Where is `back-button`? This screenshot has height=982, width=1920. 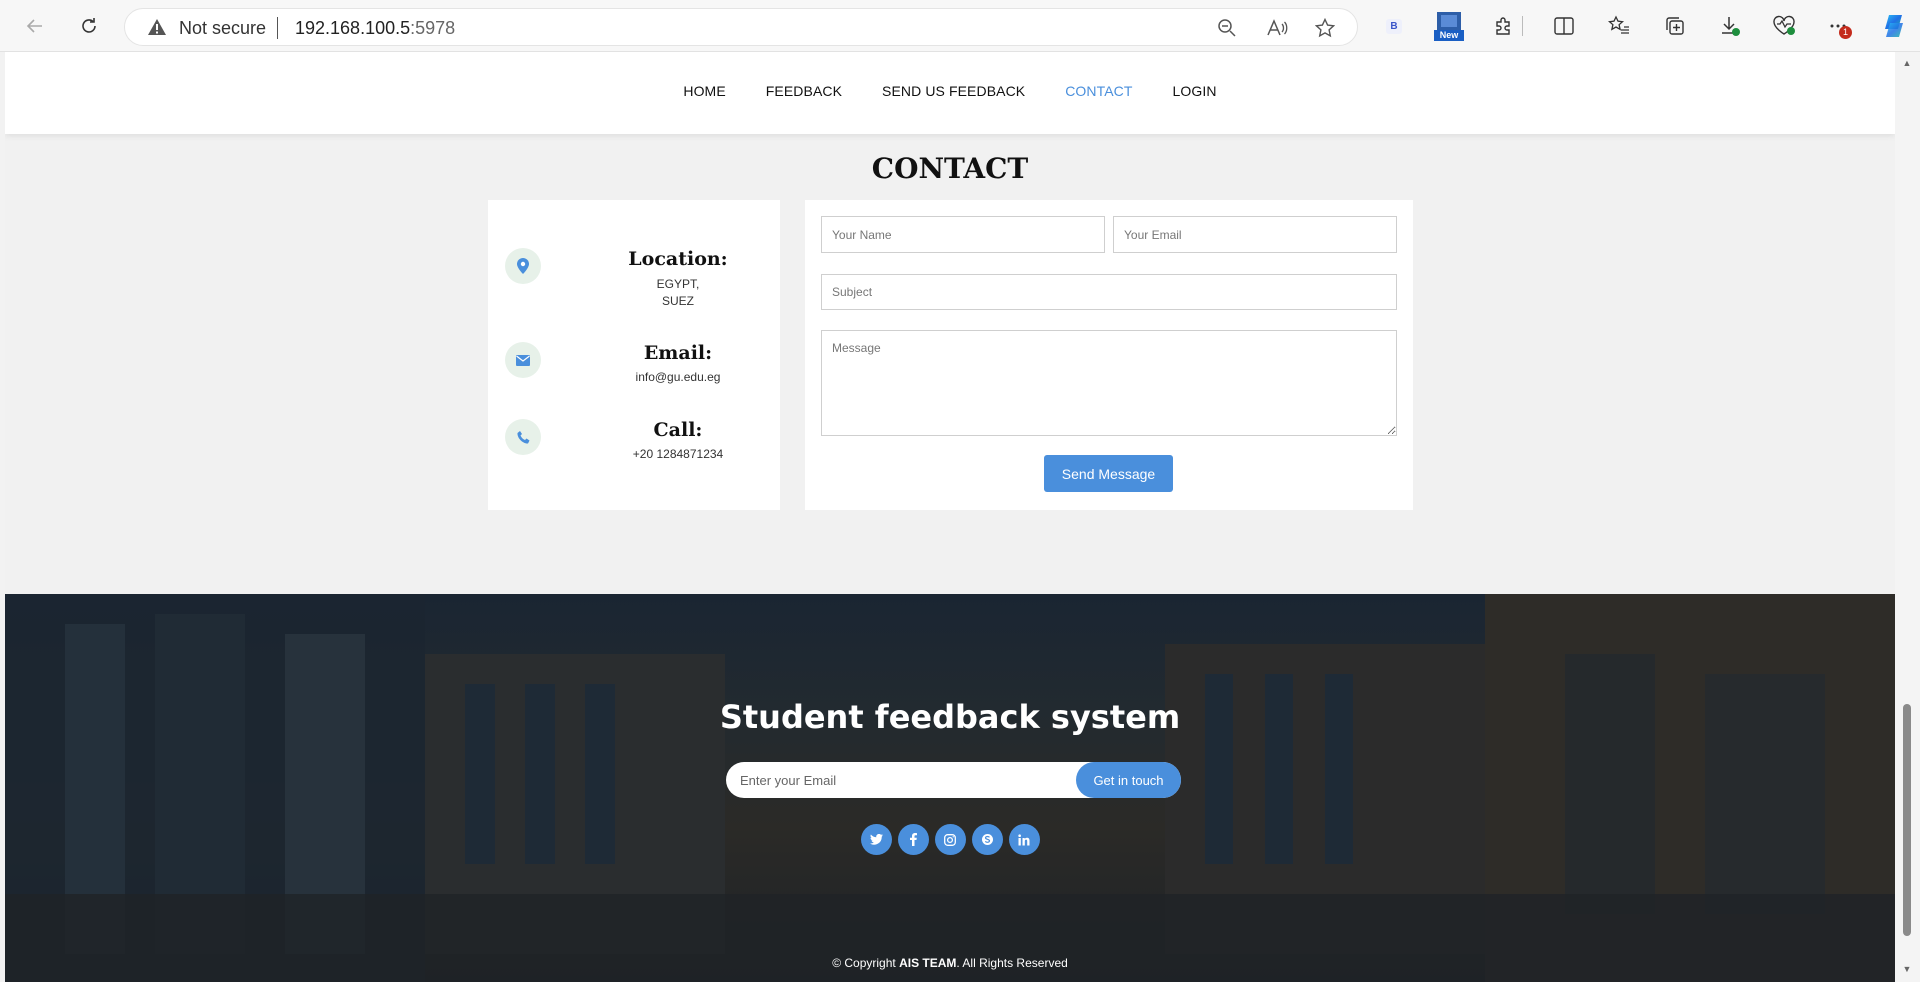 back-button is located at coordinates (35, 26).